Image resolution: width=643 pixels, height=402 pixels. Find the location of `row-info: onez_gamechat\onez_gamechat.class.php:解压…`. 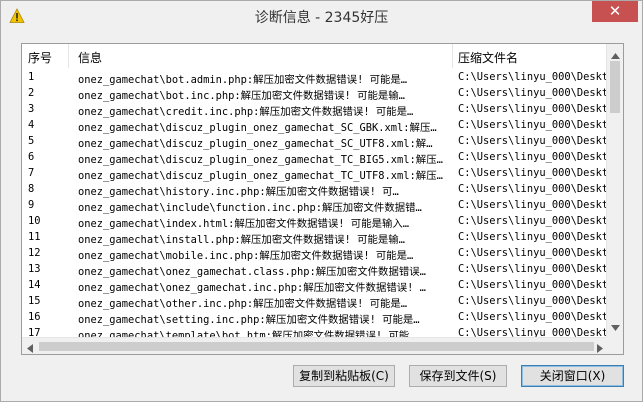

row-info: onez_gamechat\onez_gamechat.class.php:解压… is located at coordinates (252, 272).